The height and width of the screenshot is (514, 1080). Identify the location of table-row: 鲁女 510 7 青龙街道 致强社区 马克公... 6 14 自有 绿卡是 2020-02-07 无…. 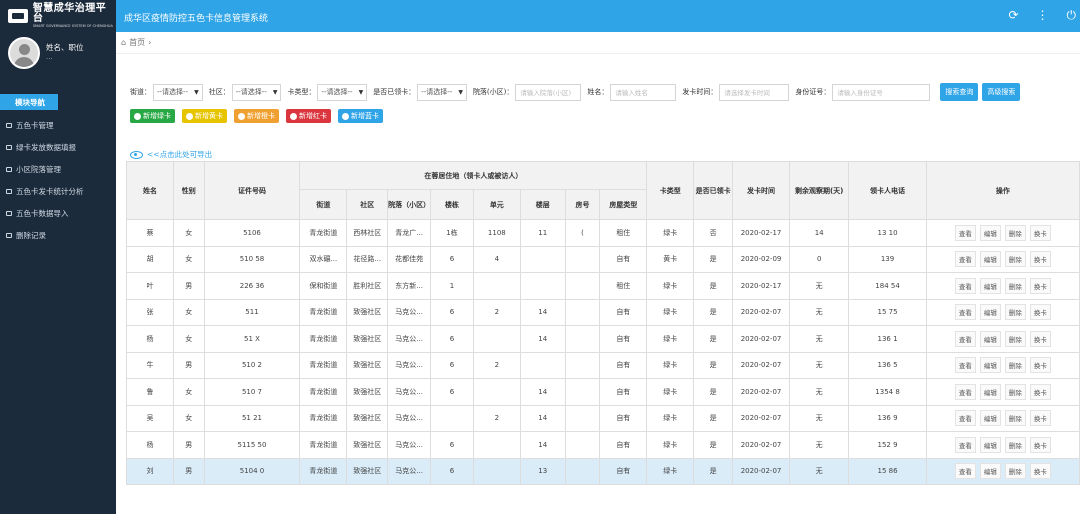
(603, 392).